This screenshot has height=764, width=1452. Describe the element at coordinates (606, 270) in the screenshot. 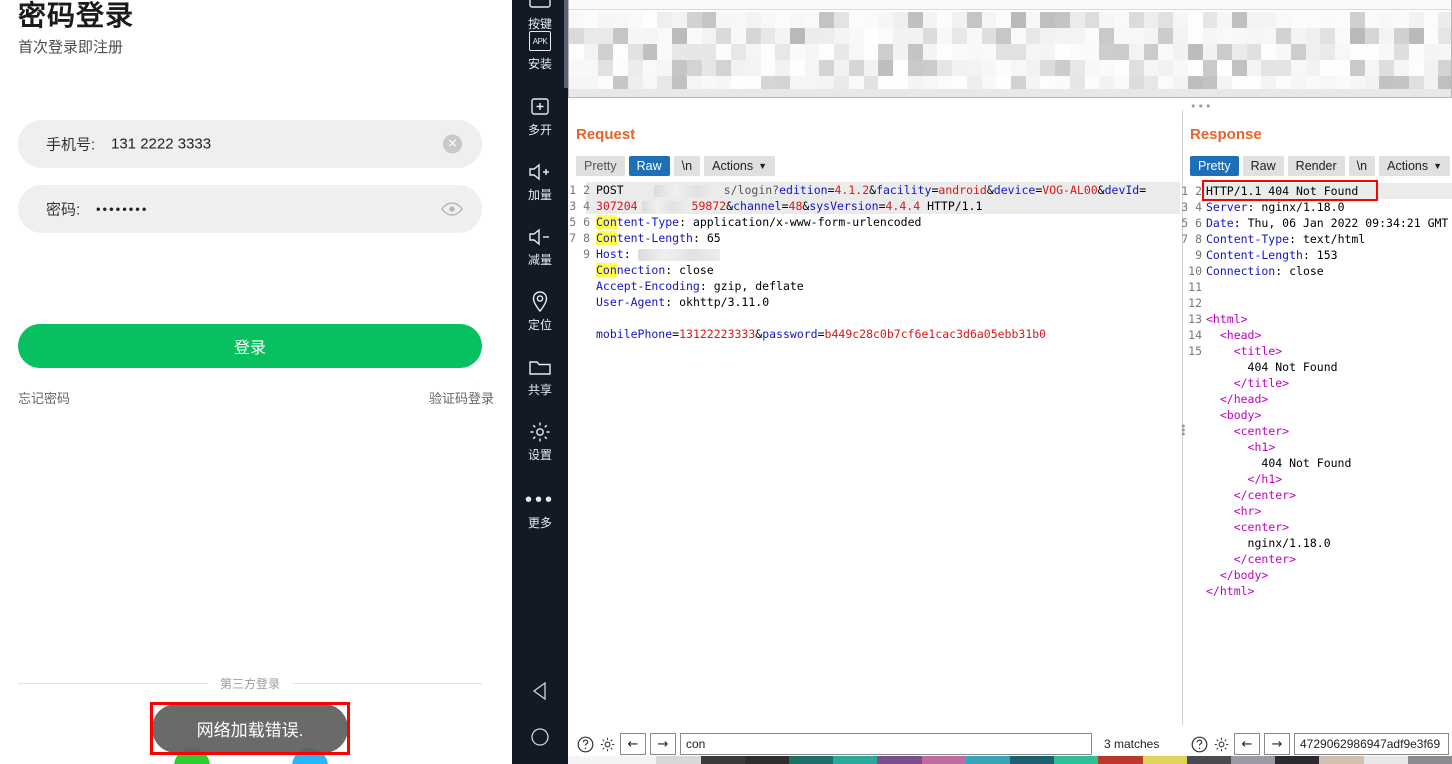

I see `req-h-connection-key-hl: Con` at that location.